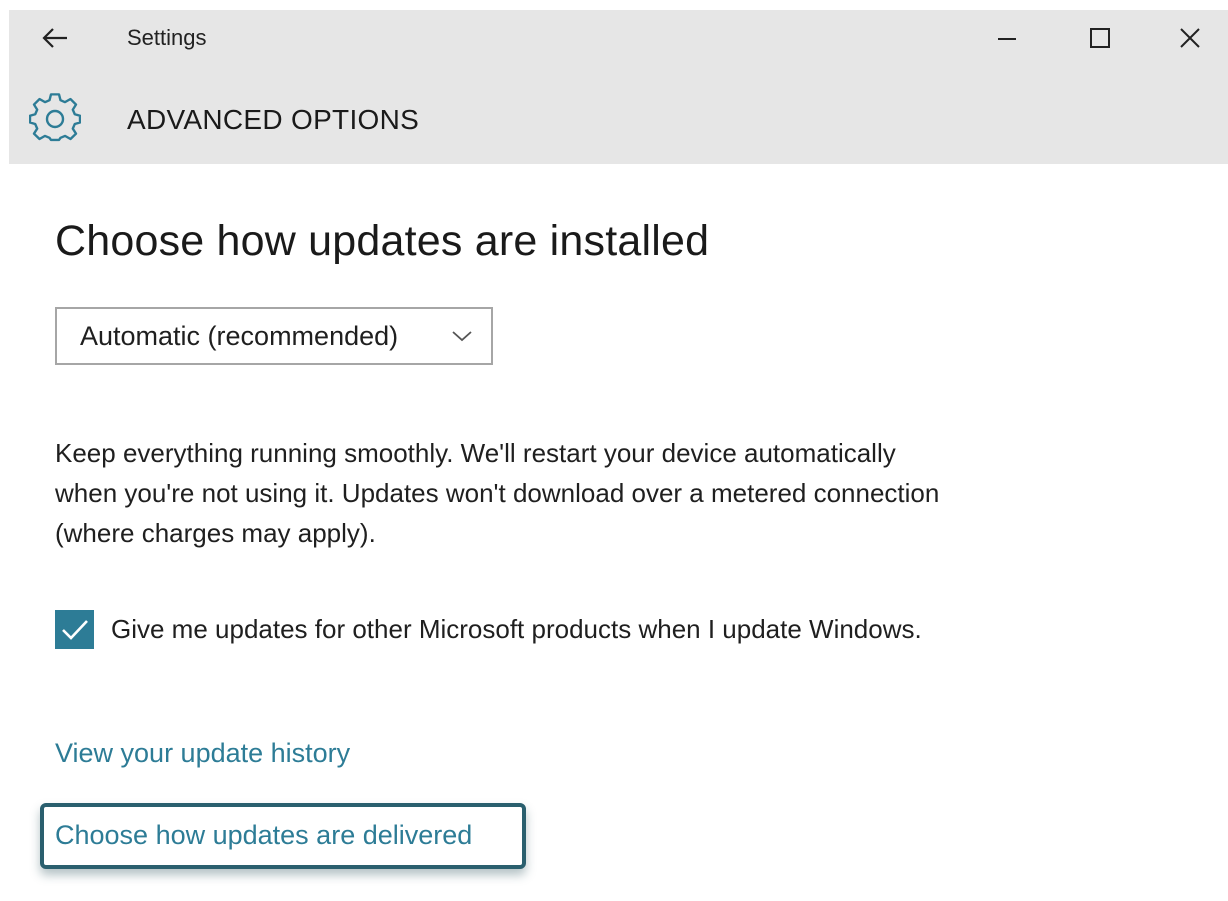  I want to click on checkmark-icon, so click(74, 629).